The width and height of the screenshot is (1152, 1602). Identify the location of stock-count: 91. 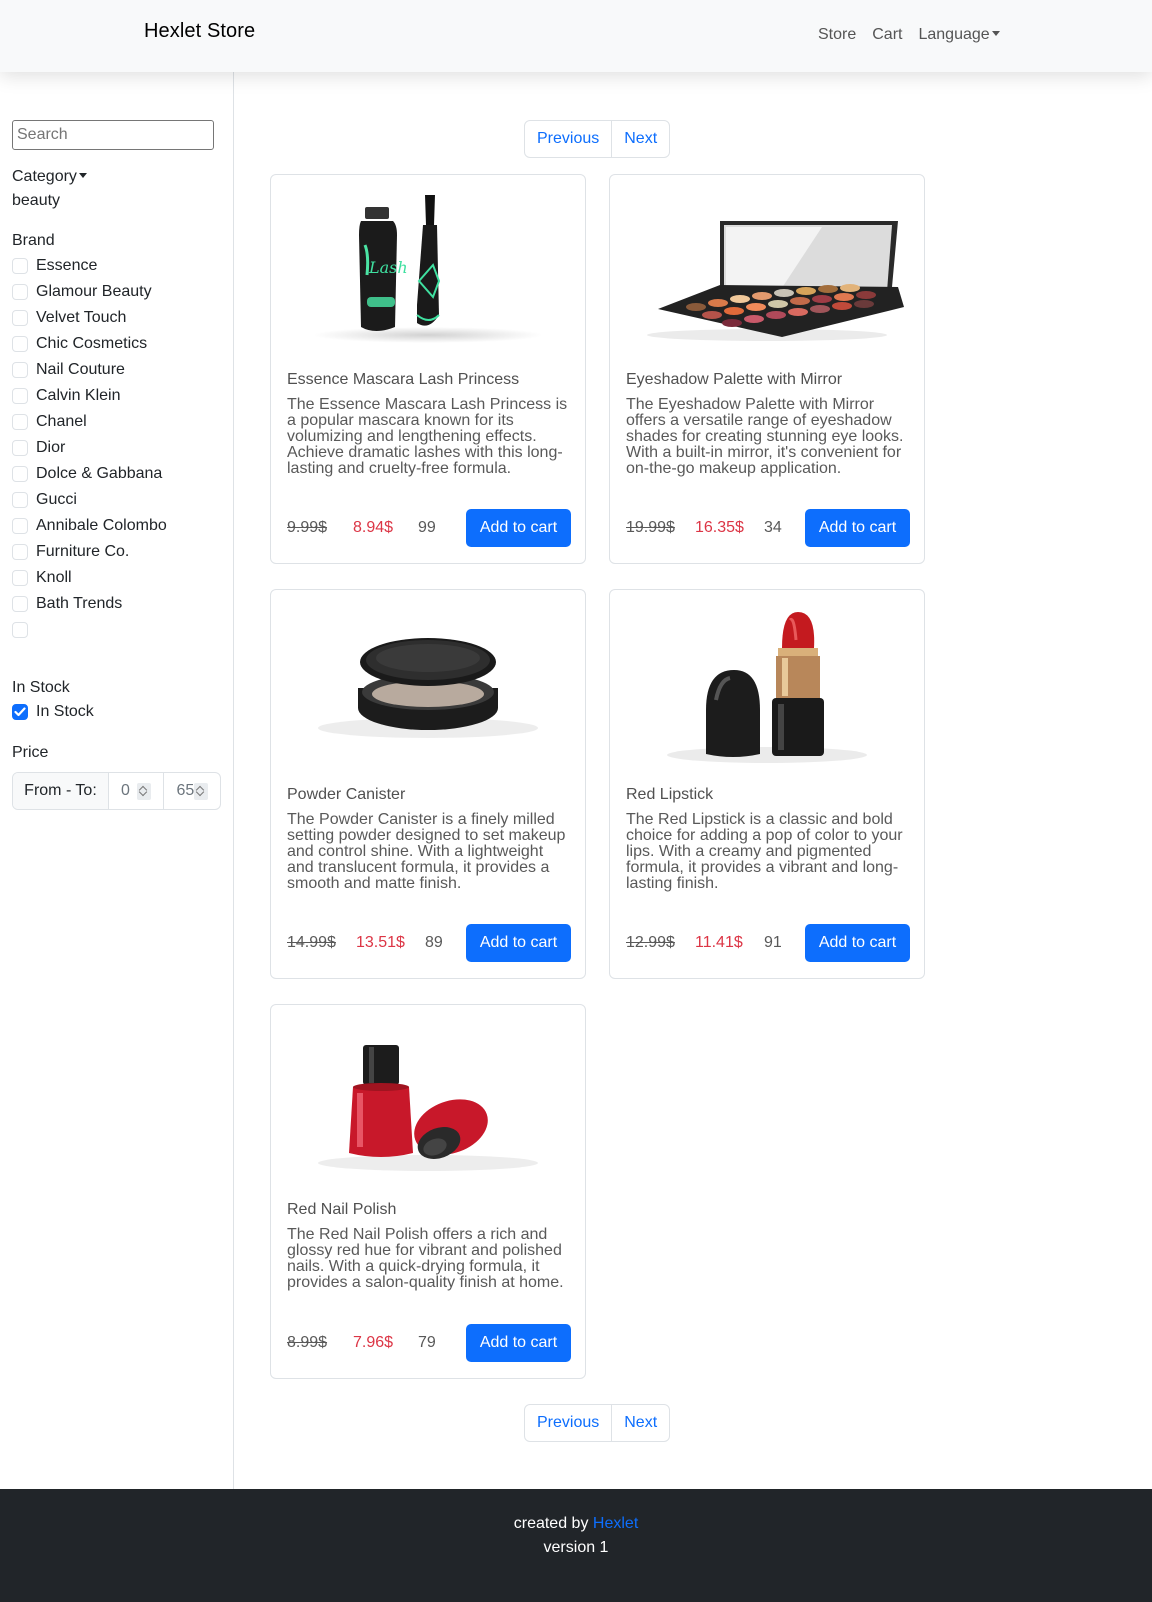
(773, 942).